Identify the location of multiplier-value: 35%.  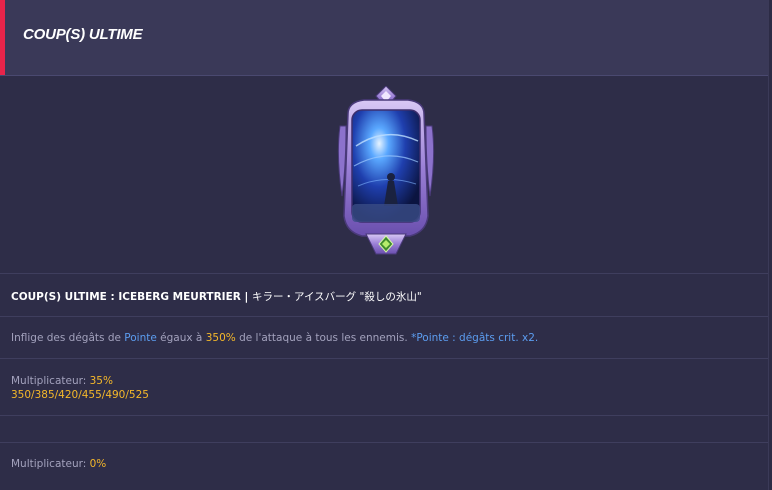
(101, 381).